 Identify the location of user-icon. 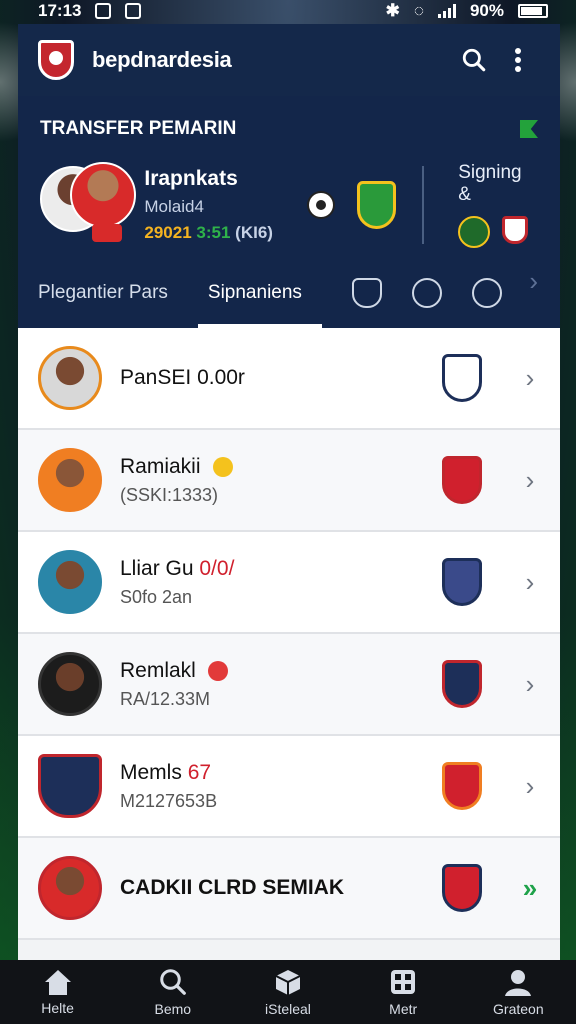
(518, 983).